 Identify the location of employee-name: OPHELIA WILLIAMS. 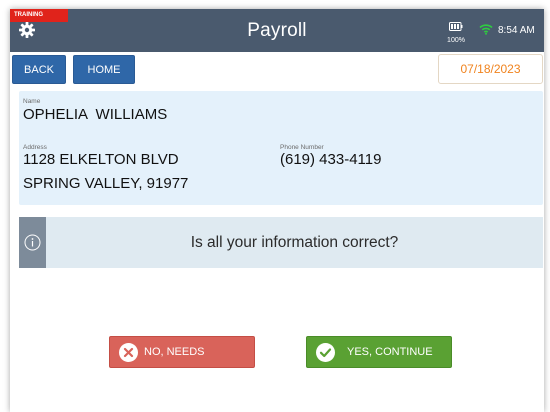
(95, 114).